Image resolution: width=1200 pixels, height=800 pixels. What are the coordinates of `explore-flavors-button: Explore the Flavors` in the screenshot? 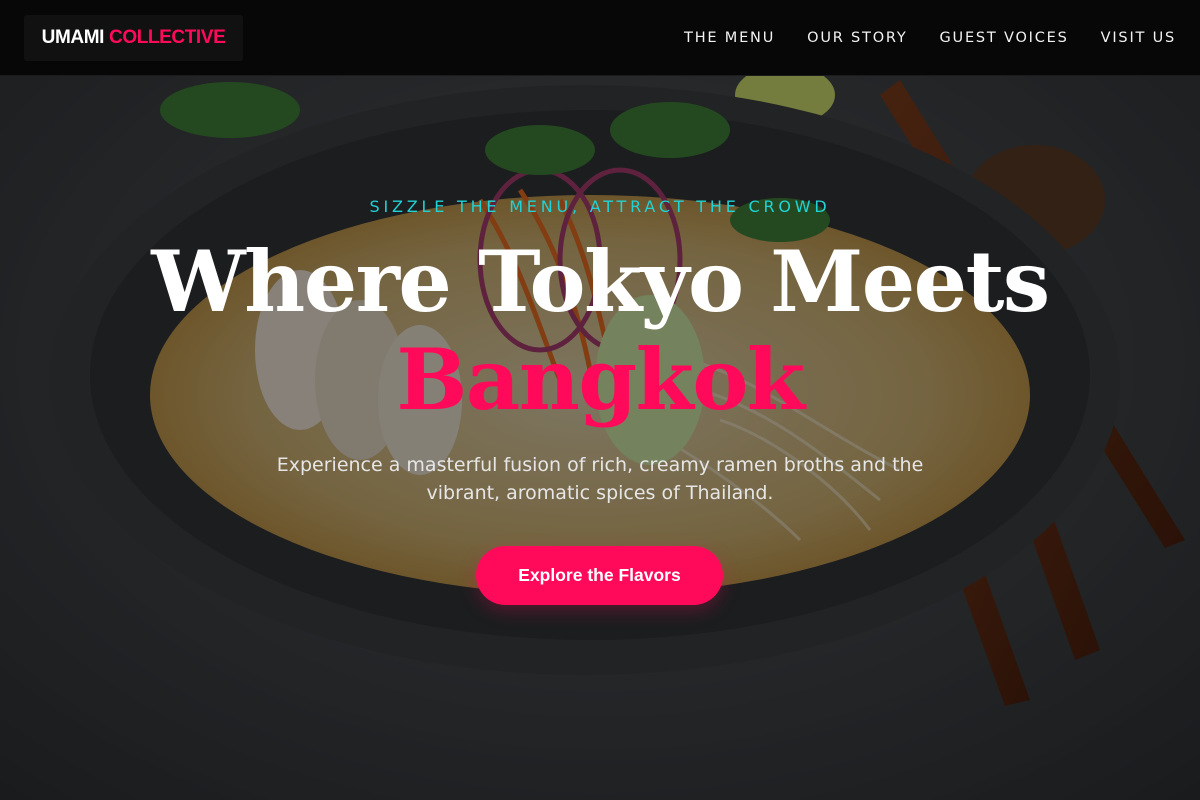 It's located at (599, 575).